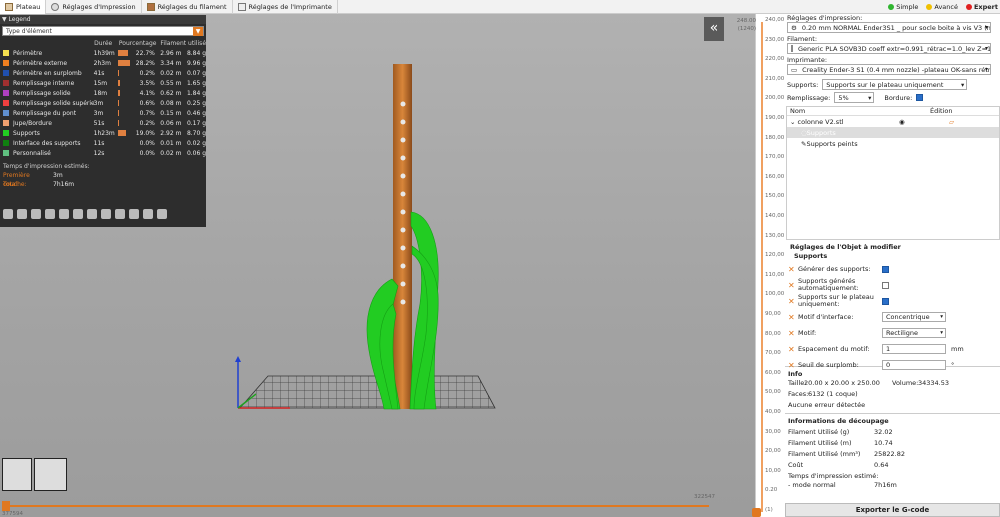  I want to click on collapse-sidebar-button: «, so click(714, 29).